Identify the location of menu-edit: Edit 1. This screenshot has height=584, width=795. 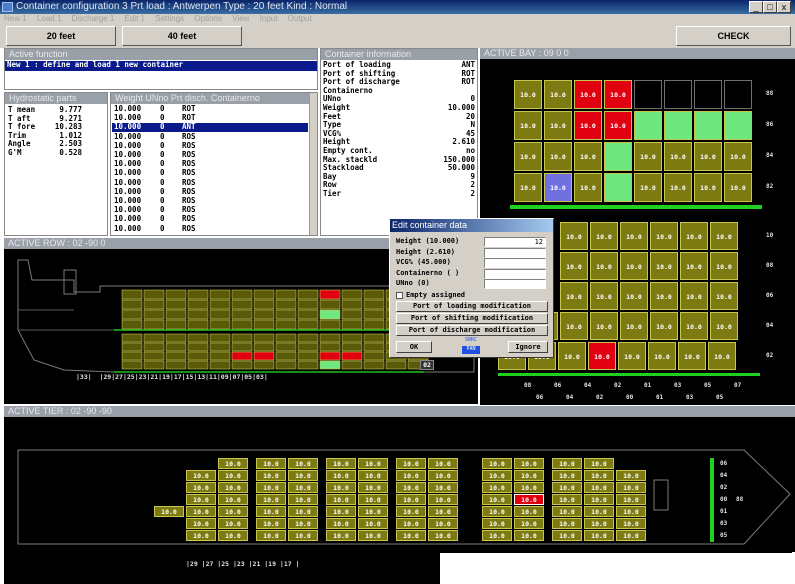
(135, 18).